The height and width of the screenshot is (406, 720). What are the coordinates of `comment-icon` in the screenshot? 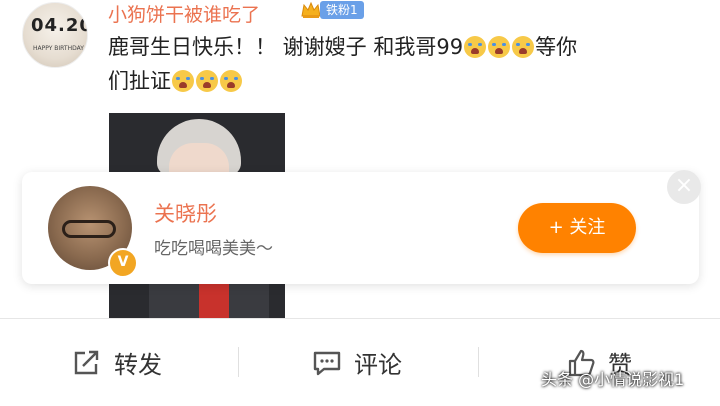 It's located at (327, 363).